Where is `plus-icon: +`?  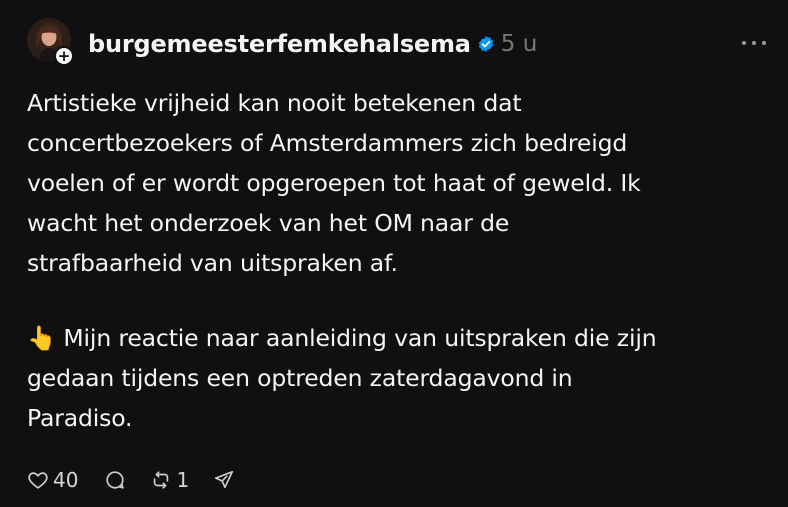
plus-icon: + is located at coordinates (64, 56).